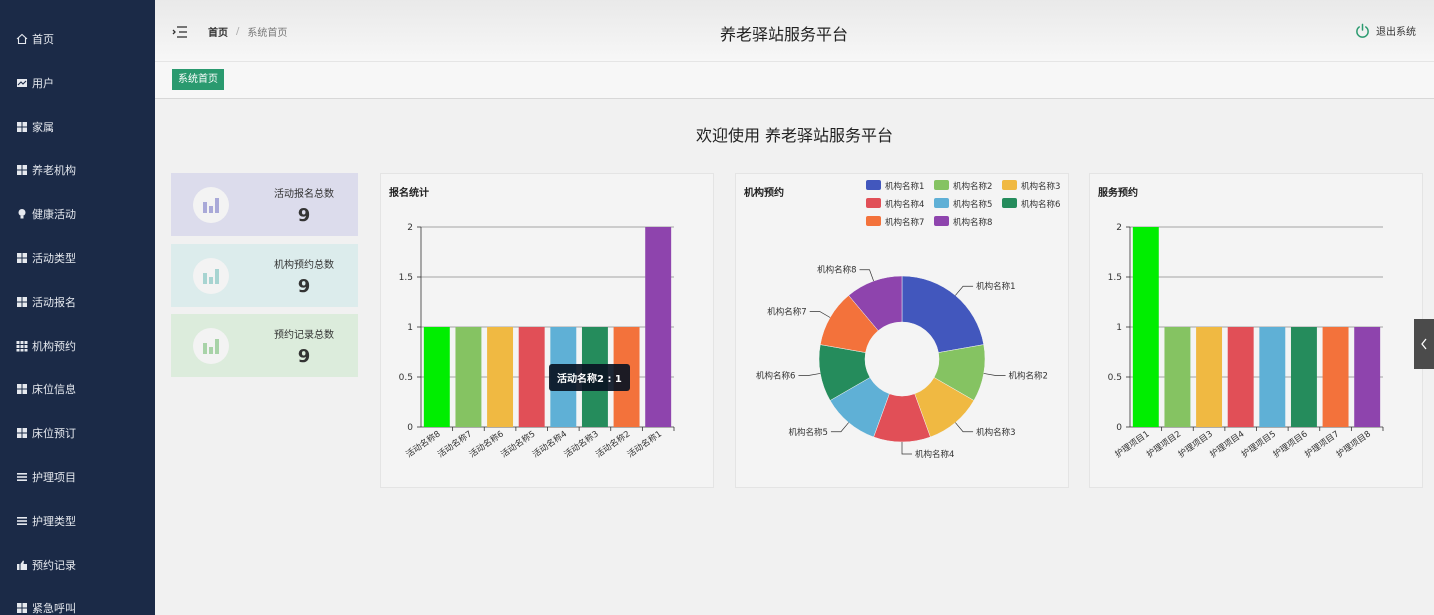 Image resolution: width=1434 pixels, height=615 pixels. I want to click on legend-item: 机构名称7, so click(895, 222).